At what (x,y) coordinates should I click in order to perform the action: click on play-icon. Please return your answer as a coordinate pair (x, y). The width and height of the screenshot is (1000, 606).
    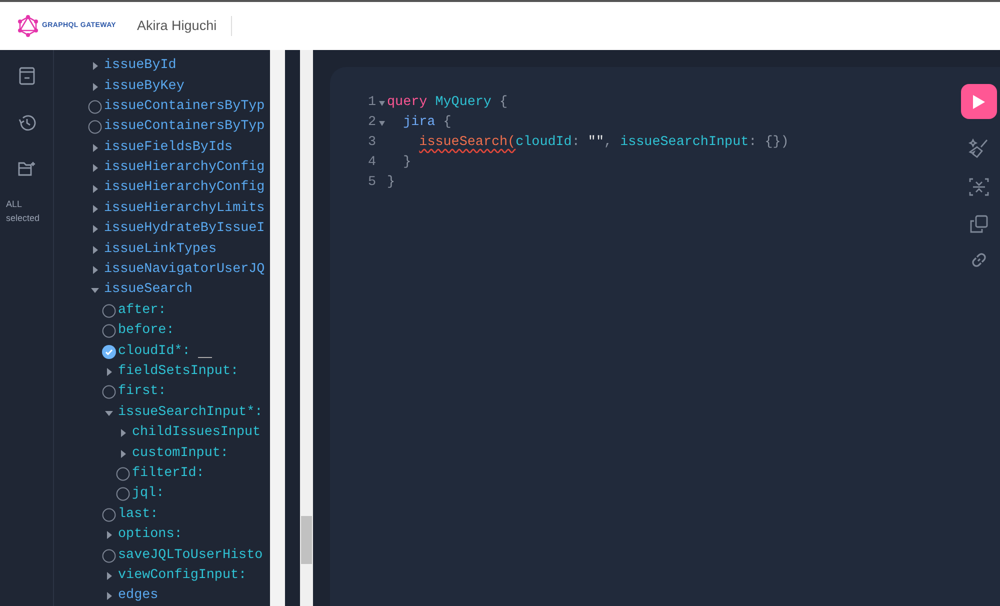
    Looking at the image, I should click on (979, 102).